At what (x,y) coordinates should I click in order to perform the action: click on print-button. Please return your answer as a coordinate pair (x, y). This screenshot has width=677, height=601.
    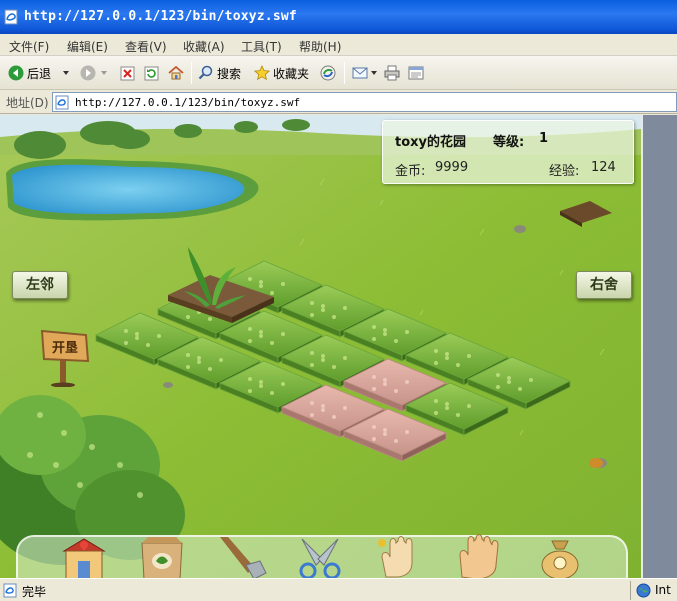
    Looking at the image, I should click on (392, 73).